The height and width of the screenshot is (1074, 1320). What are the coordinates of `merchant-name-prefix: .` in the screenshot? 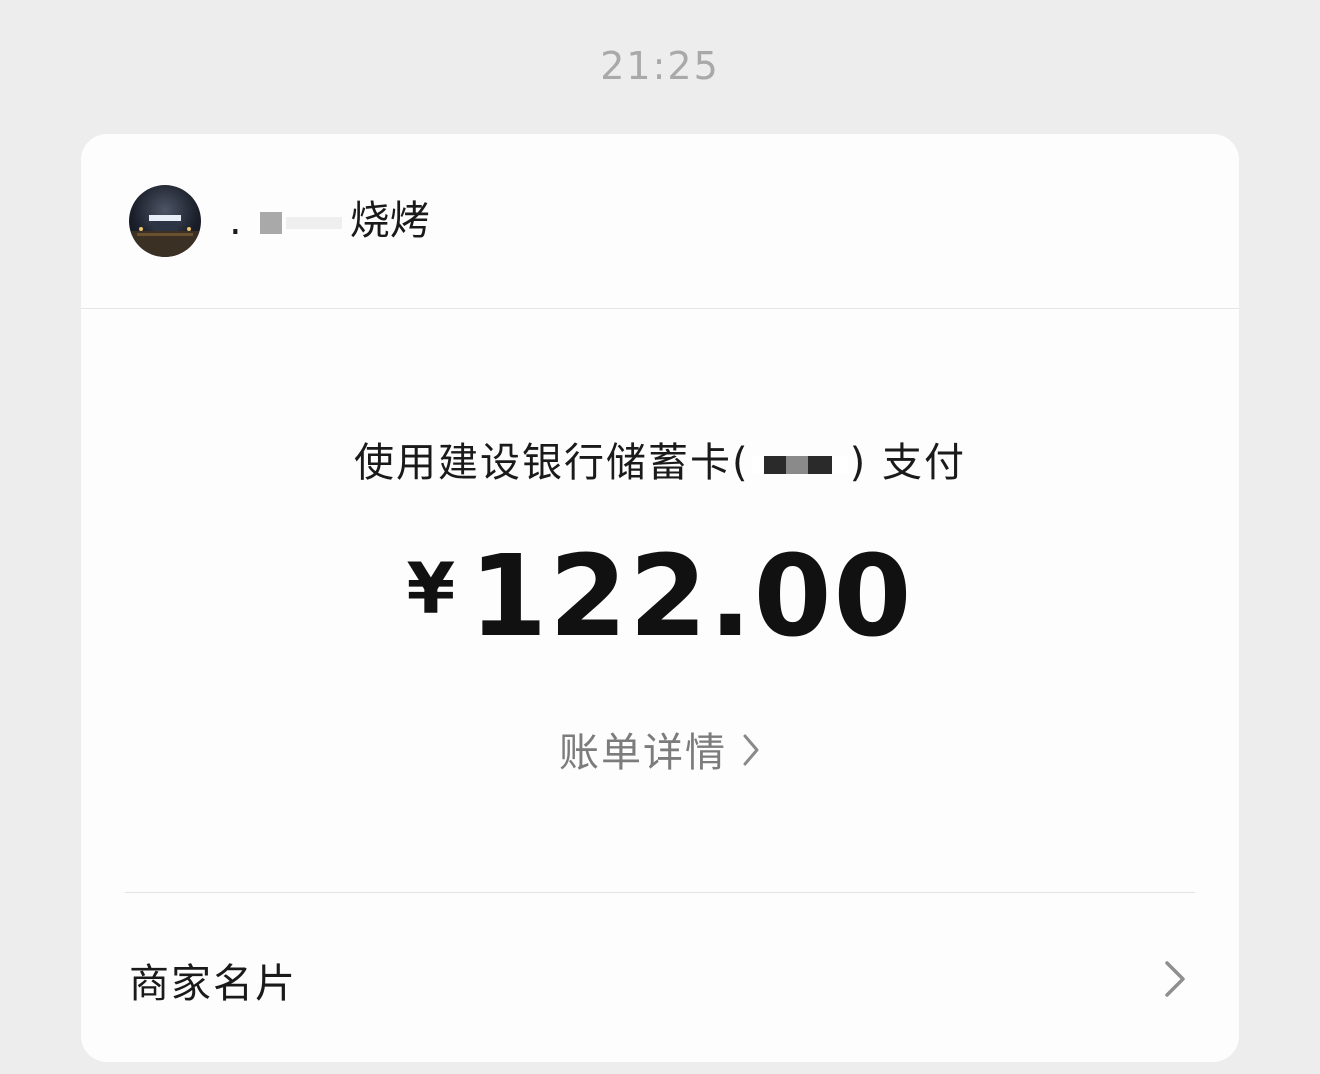 It's located at (235, 221).